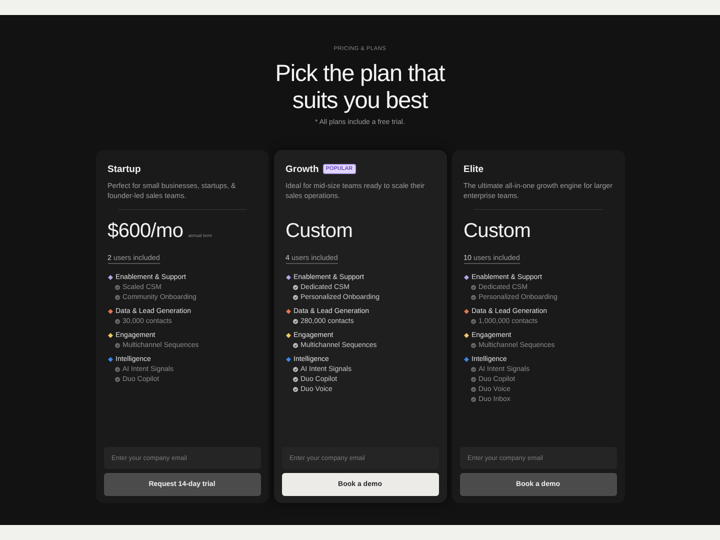 The width and height of the screenshot is (720, 540). Describe the element at coordinates (302, 169) in the screenshot. I see `plan-name: Growth` at that location.